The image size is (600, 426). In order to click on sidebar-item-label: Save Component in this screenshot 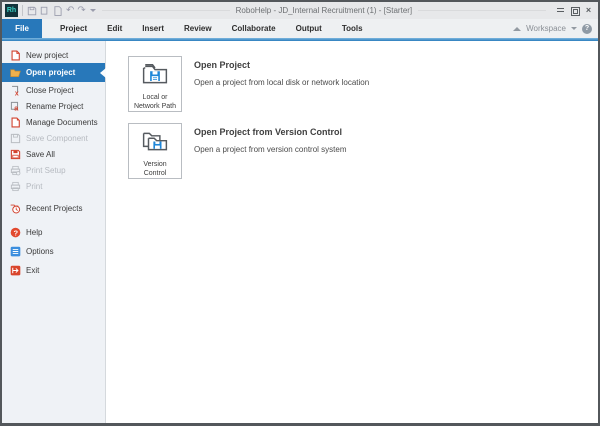, I will do `click(57, 138)`.